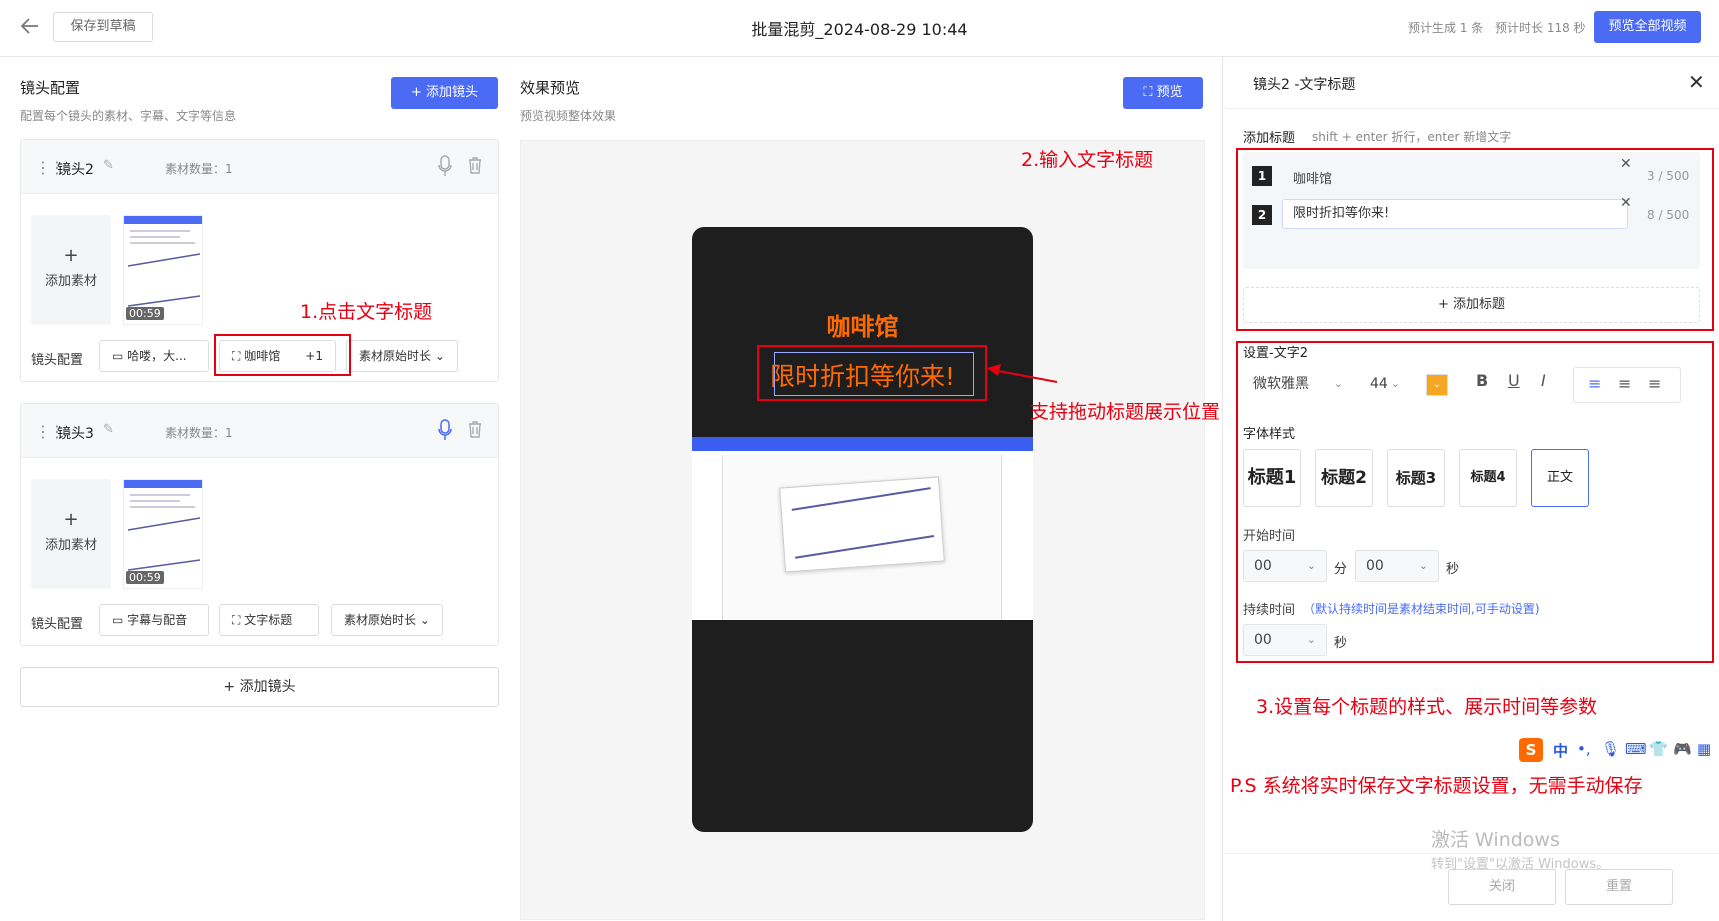  I want to click on text-title-chip: ⛶ 文字标题, so click(269, 620).